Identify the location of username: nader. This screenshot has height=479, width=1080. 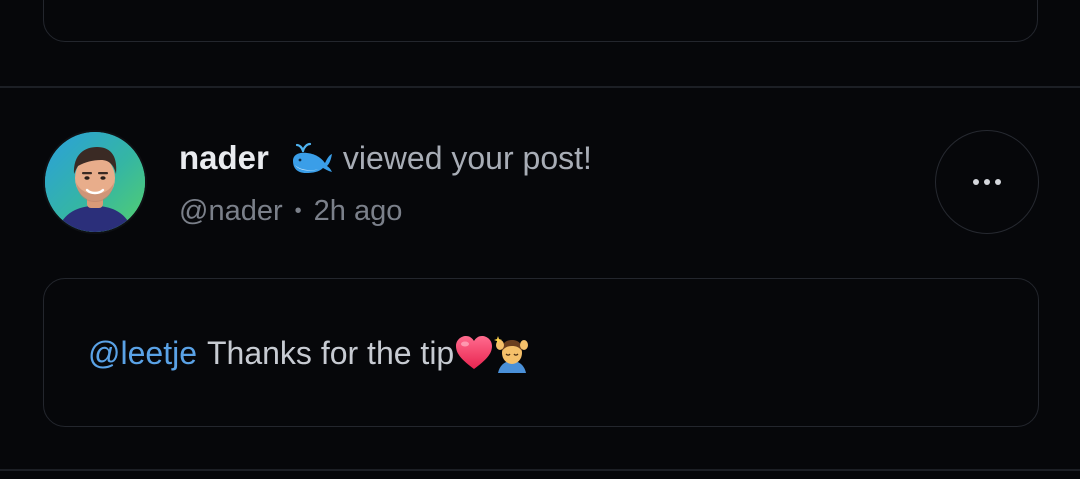
(224, 158).